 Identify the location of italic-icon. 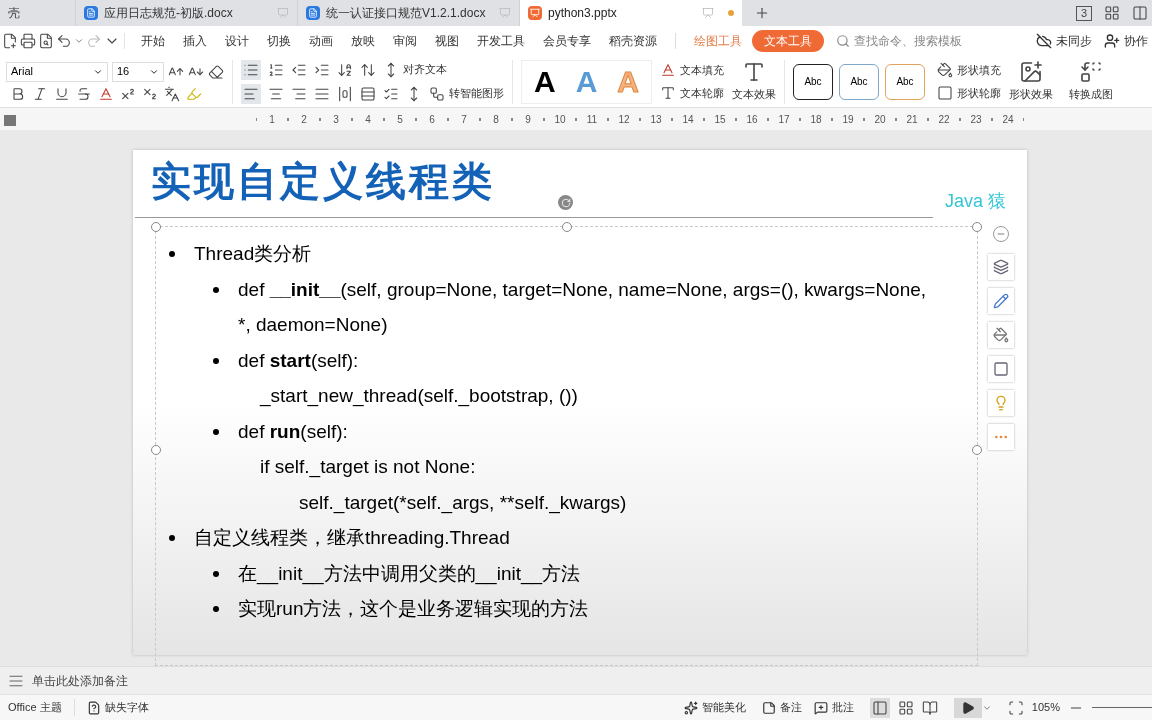
(40, 93).